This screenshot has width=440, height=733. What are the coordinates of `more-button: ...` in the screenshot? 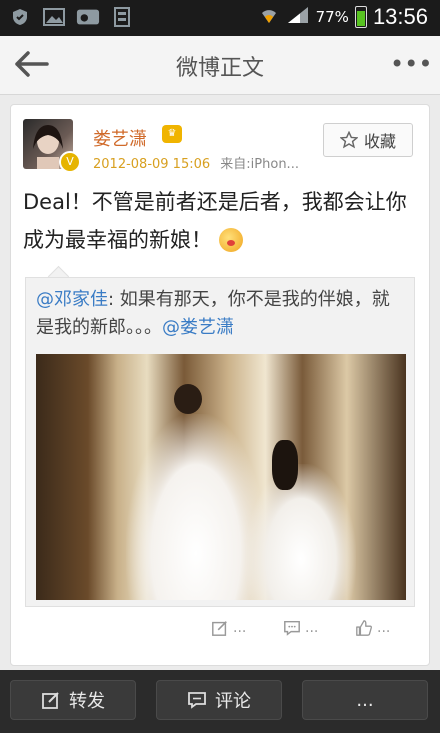 It's located at (365, 700).